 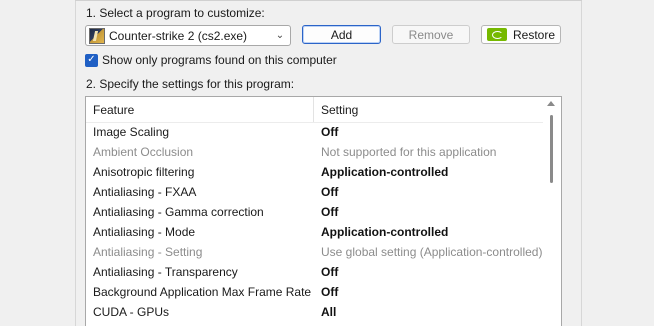 What do you see at coordinates (534, 34) in the screenshot?
I see `restore-button-label: Restore` at bounding box center [534, 34].